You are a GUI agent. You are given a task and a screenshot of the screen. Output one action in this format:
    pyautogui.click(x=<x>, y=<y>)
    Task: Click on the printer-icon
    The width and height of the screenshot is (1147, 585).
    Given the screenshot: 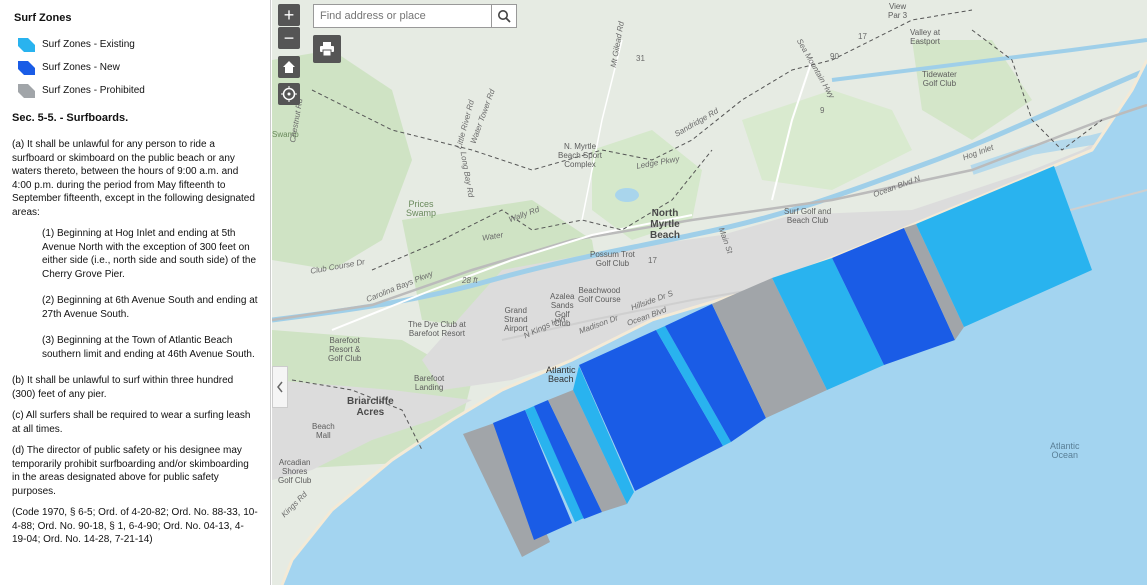 What is the action you would take?
    pyautogui.click(x=327, y=49)
    